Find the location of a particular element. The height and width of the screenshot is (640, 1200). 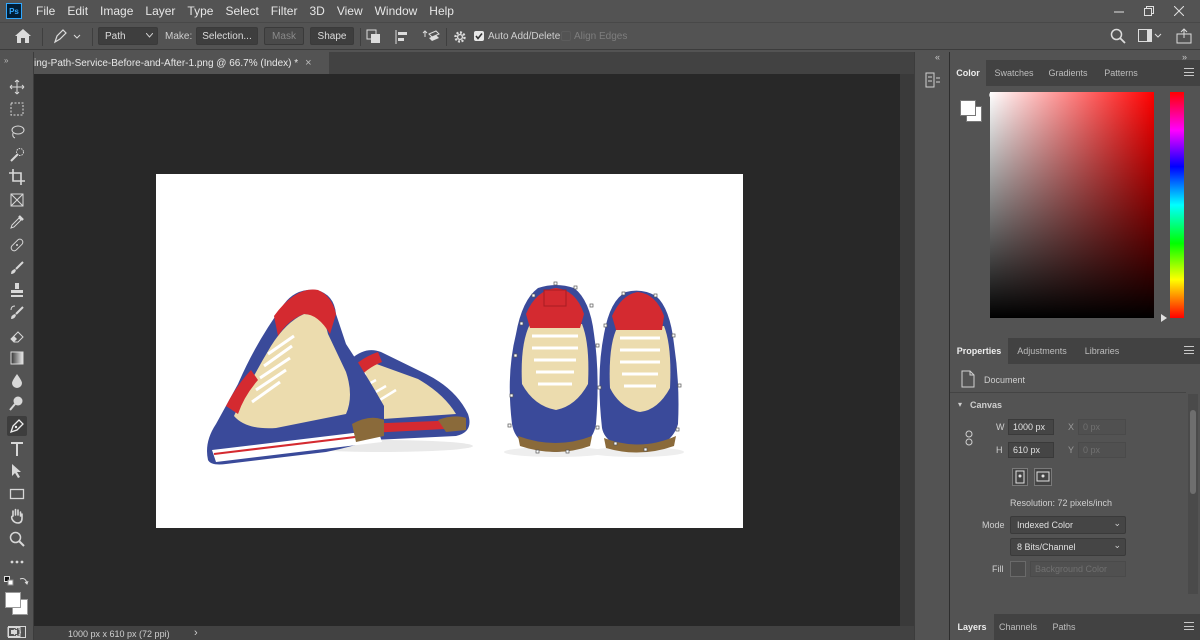

hue-slider-handle is located at coordinates (1164, 318).